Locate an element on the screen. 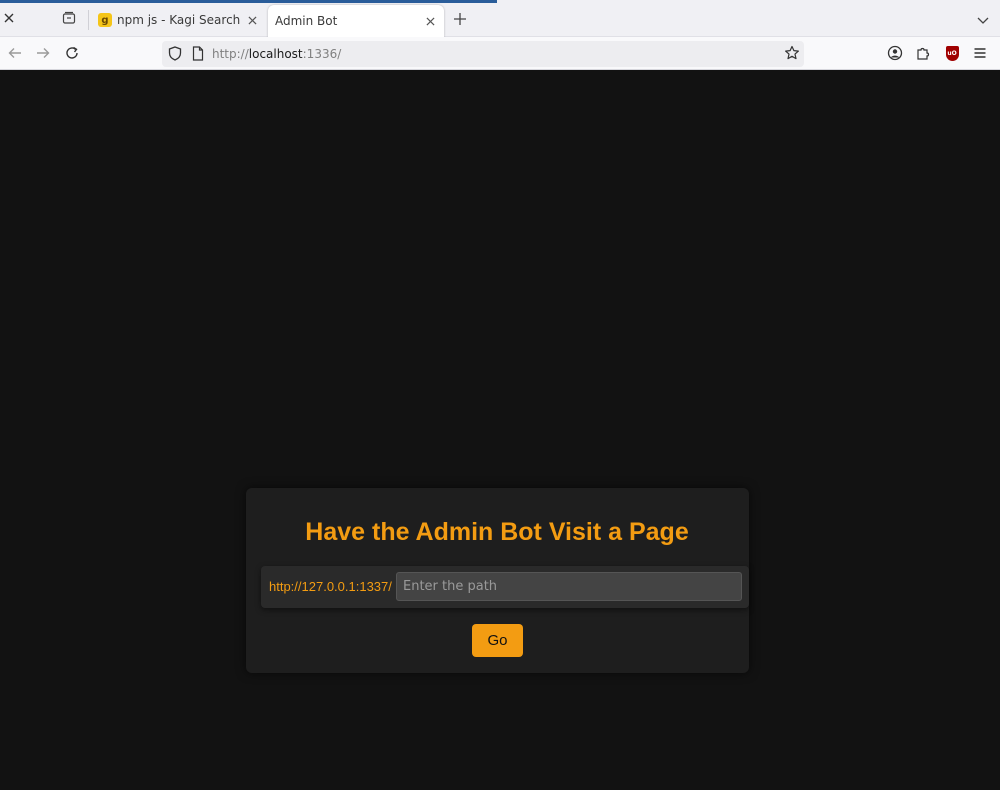 This screenshot has width=1000, height=790. kagi-favicon-icon: g is located at coordinates (105, 20).